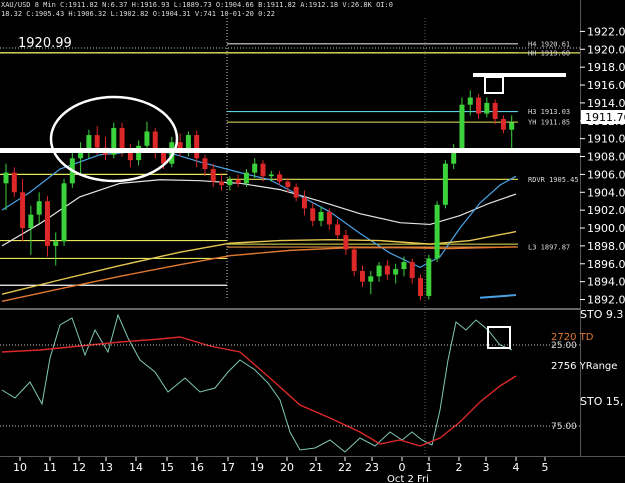  I want to click on x-tick-label: 17, so click(228, 467).